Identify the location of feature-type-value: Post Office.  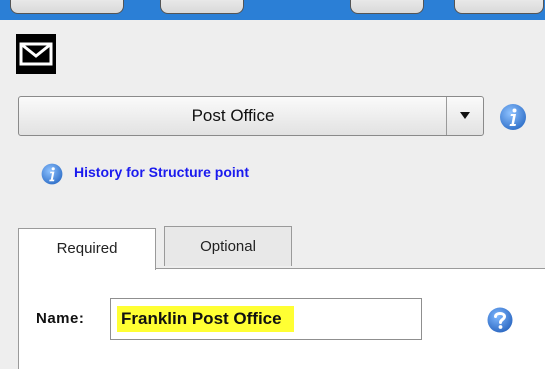
(233, 115).